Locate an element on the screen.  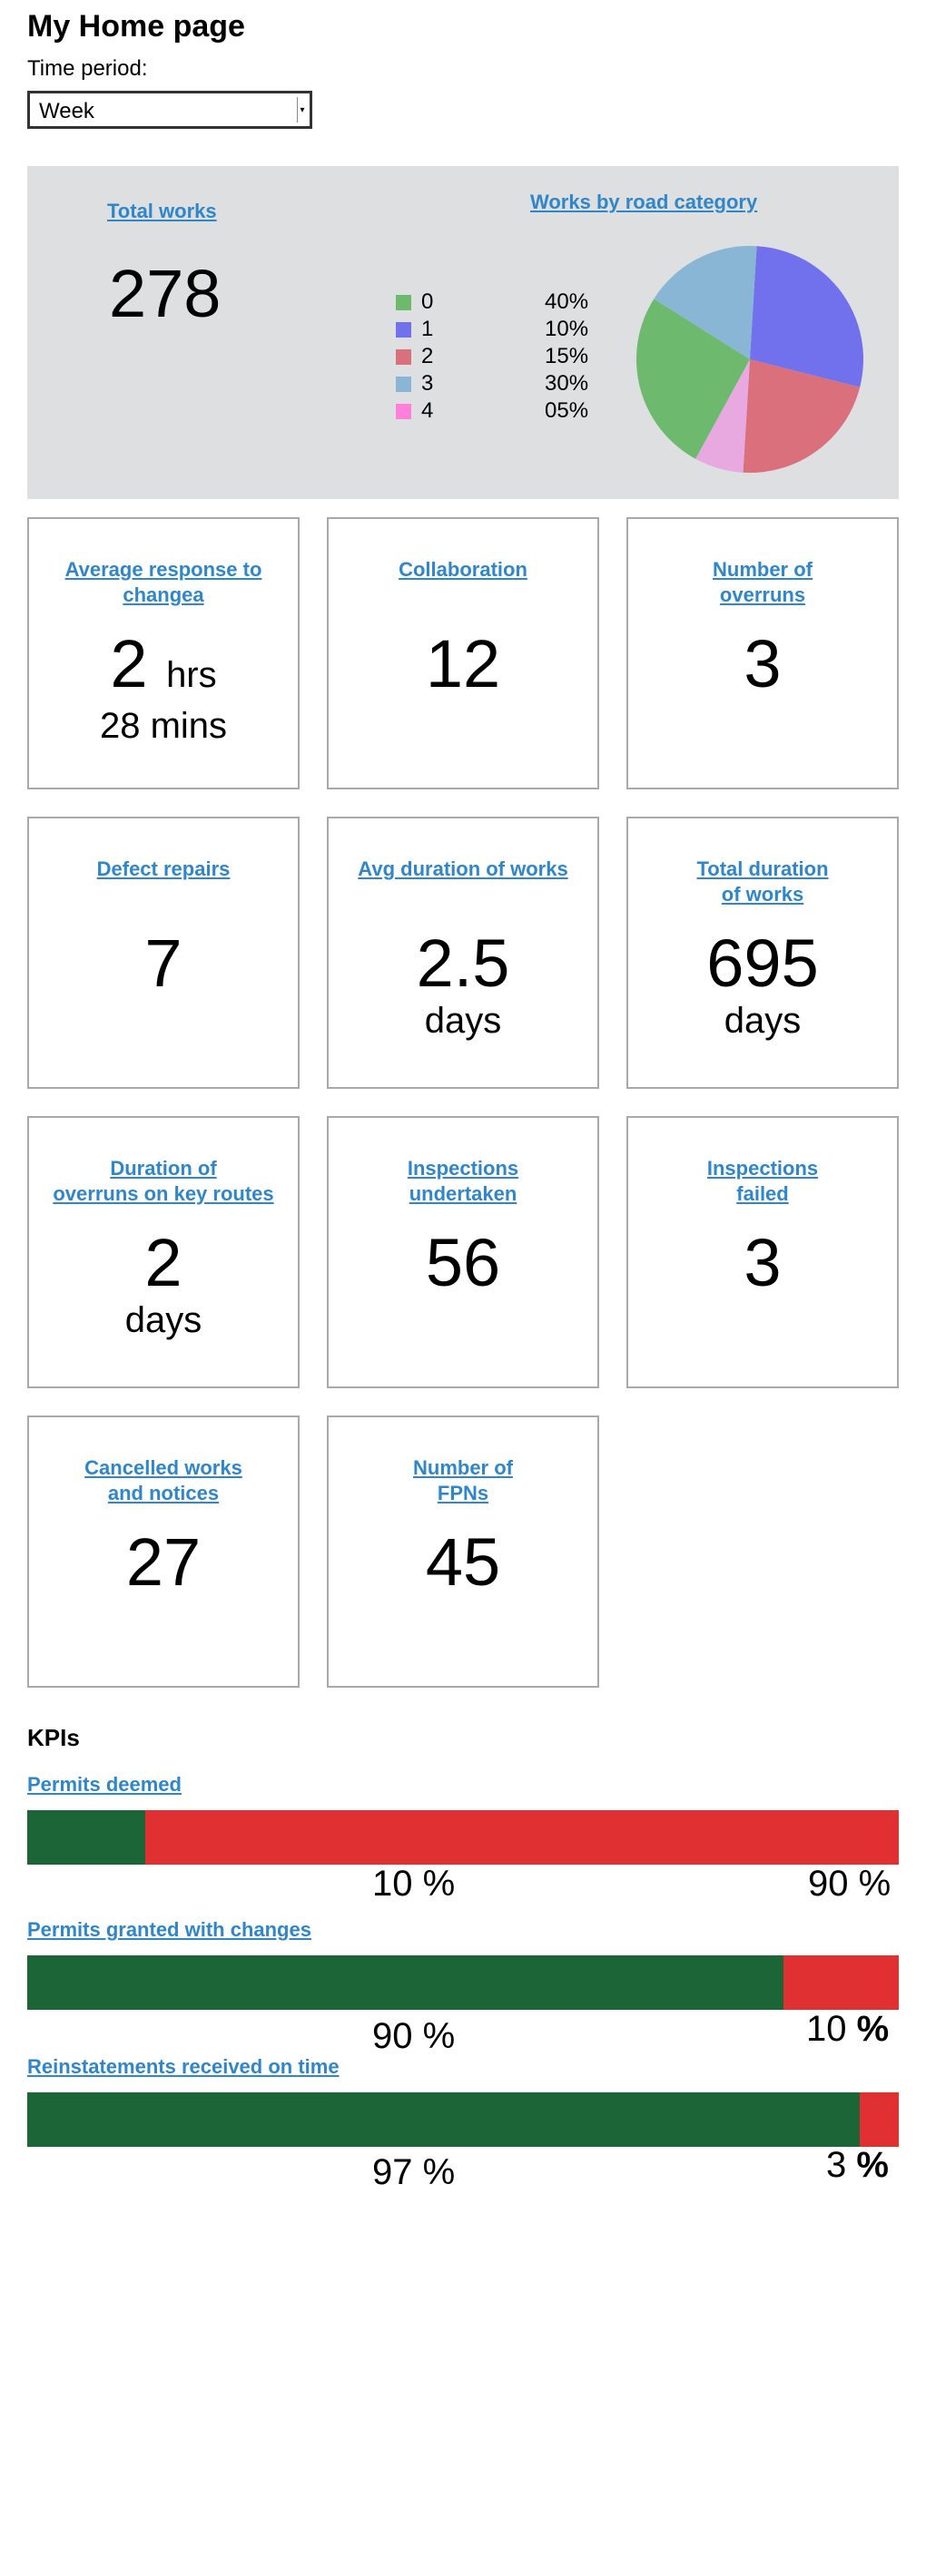
inspections-undertaken-link: Inspections undertaken is located at coordinates (463, 1181).